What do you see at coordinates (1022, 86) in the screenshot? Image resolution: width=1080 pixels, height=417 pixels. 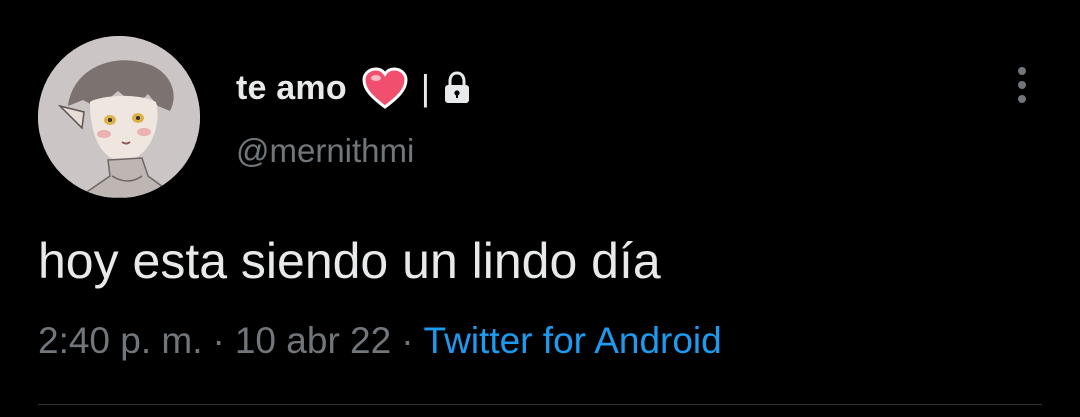 I see `more-options-icon` at bounding box center [1022, 86].